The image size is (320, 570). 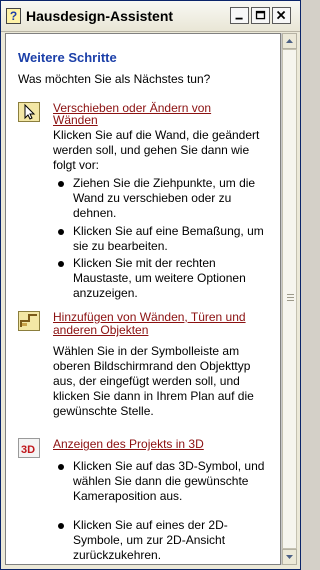 I want to click on window-title: Hausdesign-Assistent, so click(x=100, y=16).